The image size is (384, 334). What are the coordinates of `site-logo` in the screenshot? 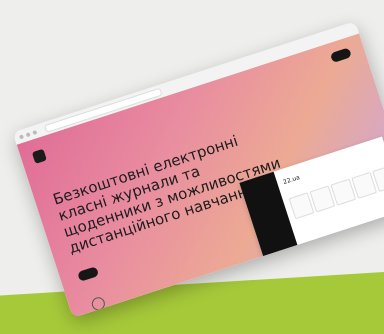 It's located at (39, 156).